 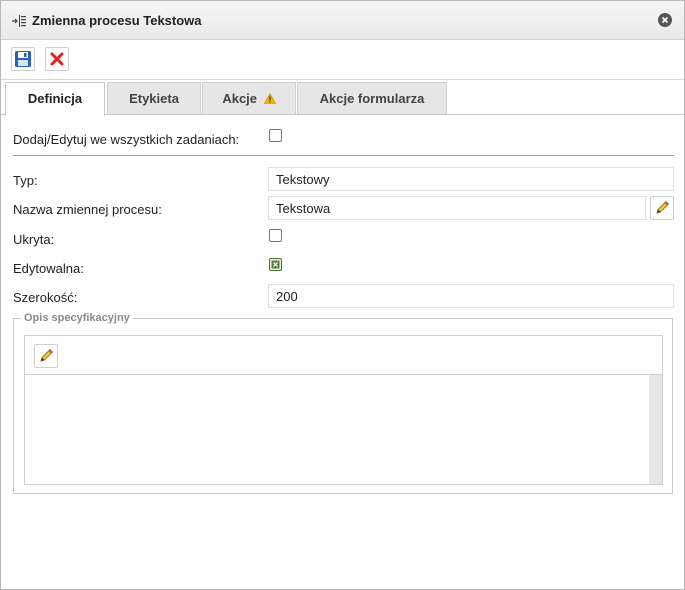 What do you see at coordinates (19, 21) in the screenshot?
I see `panel-icon` at bounding box center [19, 21].